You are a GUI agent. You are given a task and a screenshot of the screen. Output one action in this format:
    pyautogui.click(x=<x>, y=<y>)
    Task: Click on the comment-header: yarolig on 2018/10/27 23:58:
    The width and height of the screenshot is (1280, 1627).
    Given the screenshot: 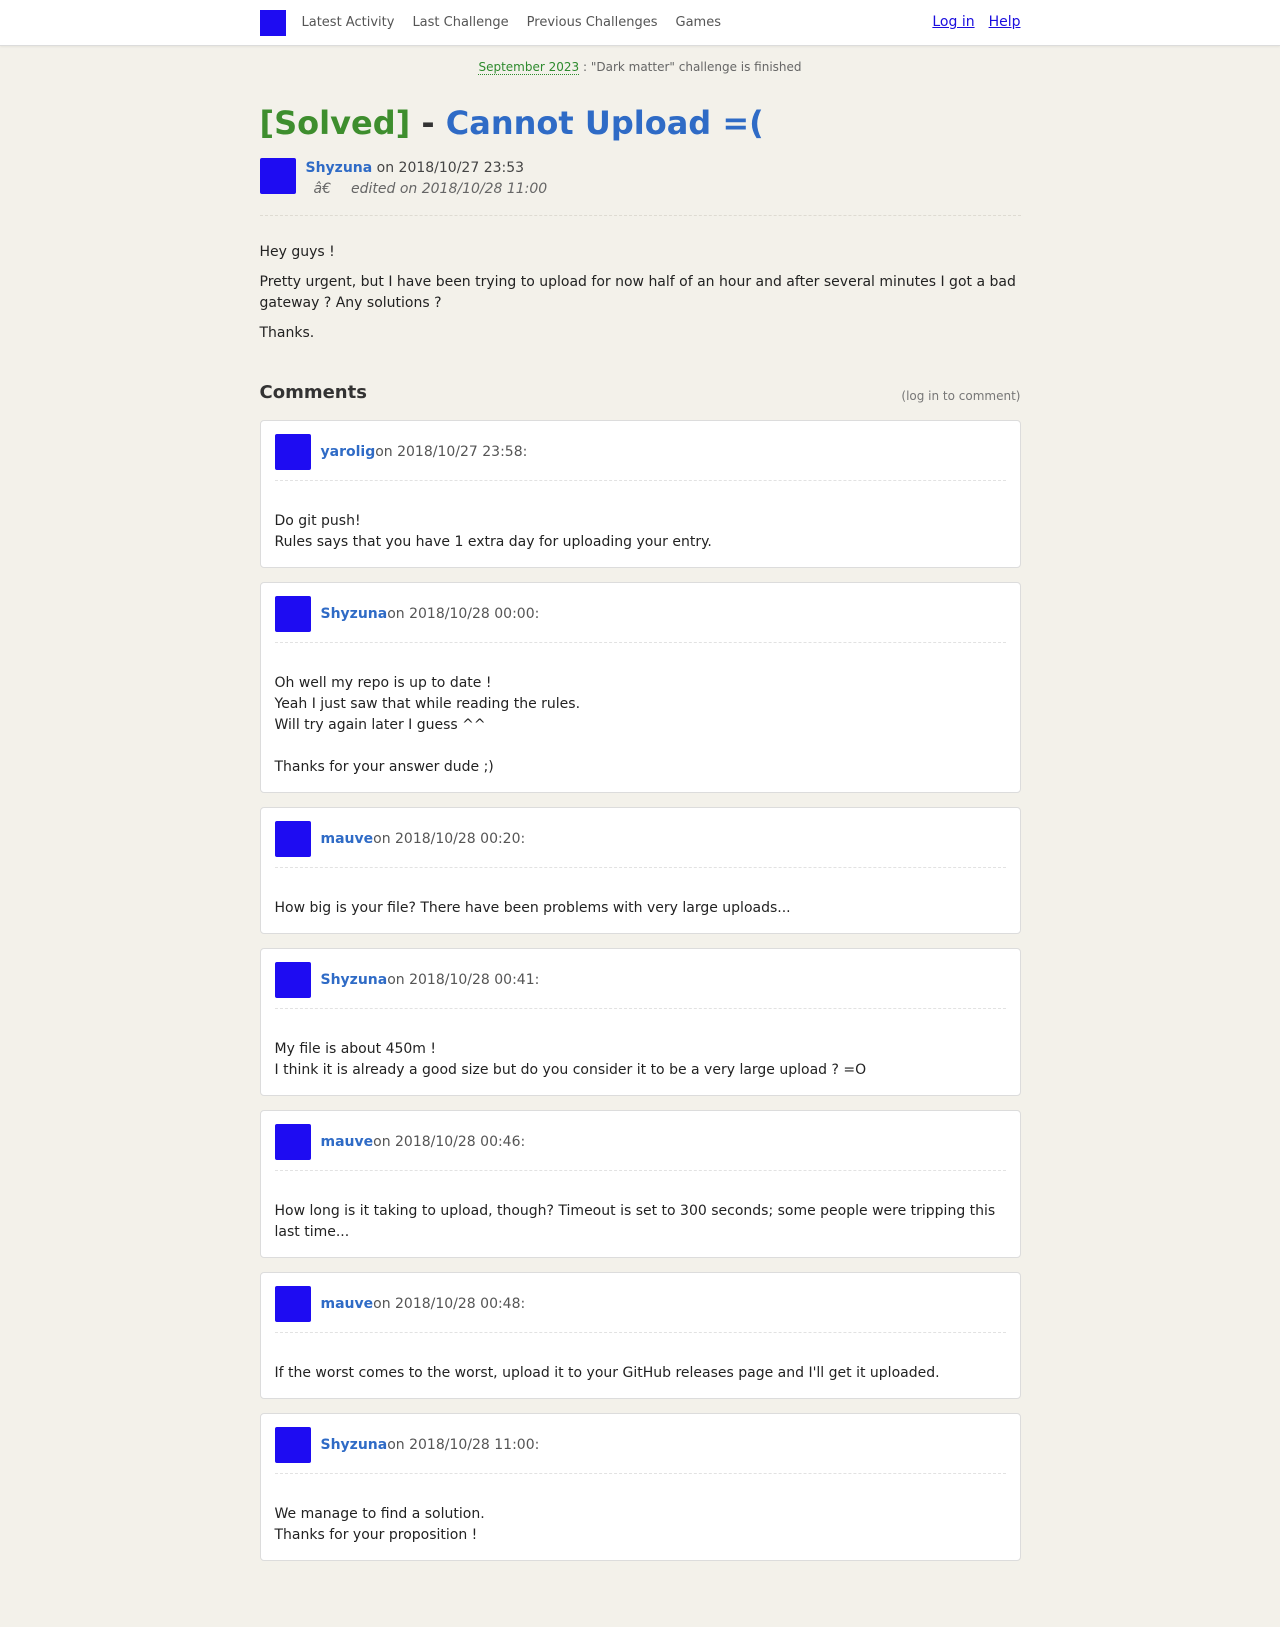 What is the action you would take?
    pyautogui.click(x=640, y=452)
    